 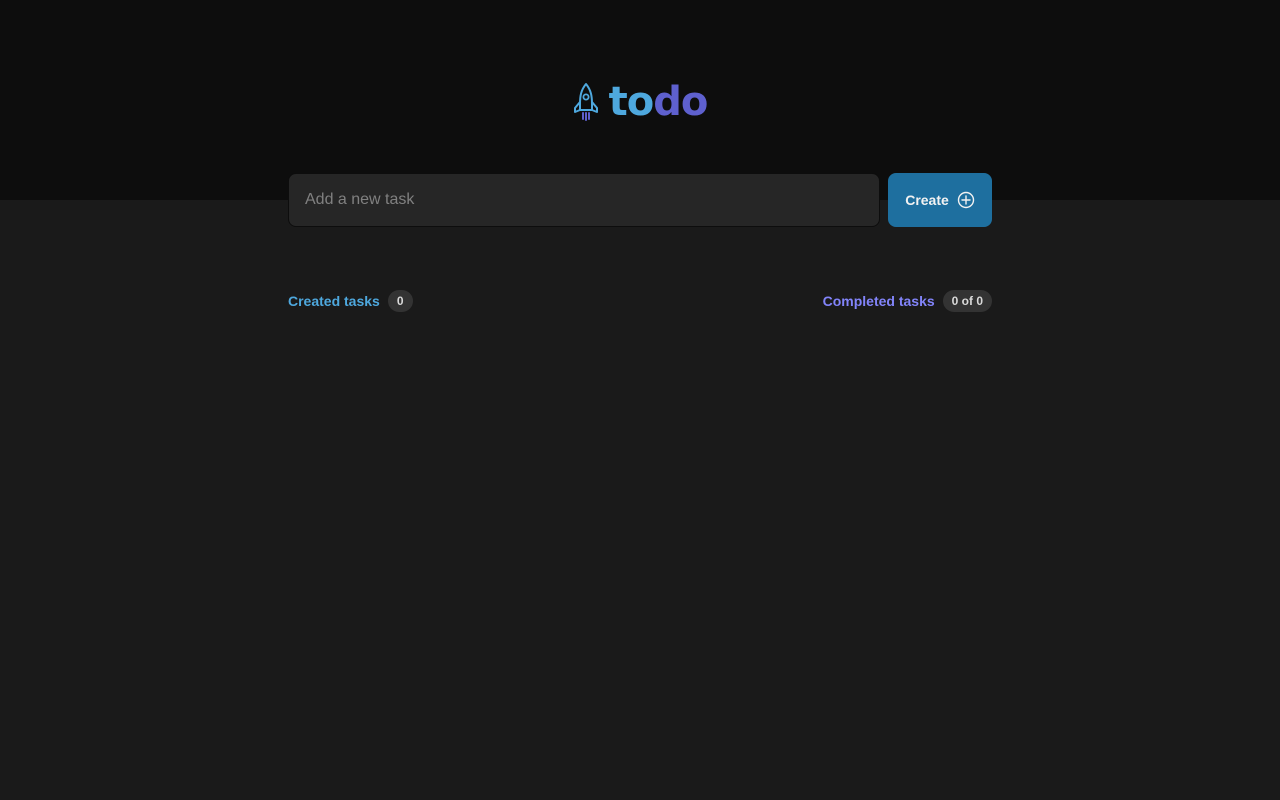 I want to click on logo-text: todo, so click(x=658, y=102).